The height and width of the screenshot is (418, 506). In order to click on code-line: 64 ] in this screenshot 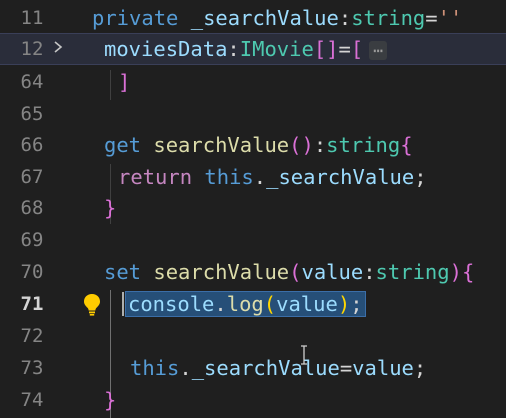, I will do `click(253, 82)`.